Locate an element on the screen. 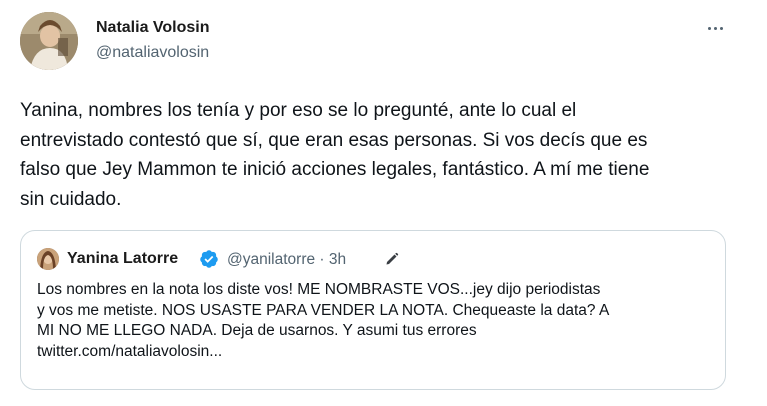 The image size is (767, 406). quoted-meta: @yanilatorre · 3h is located at coordinates (286, 260).